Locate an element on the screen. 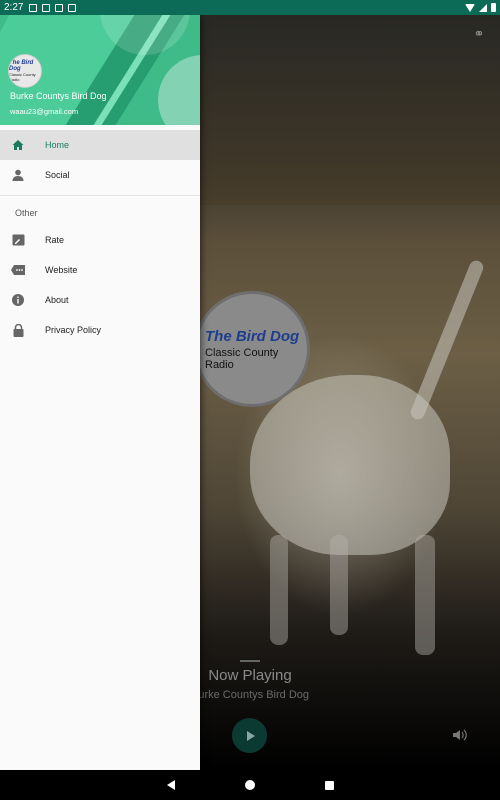 The image size is (500, 800). wifi-icon is located at coordinates (470, 7).